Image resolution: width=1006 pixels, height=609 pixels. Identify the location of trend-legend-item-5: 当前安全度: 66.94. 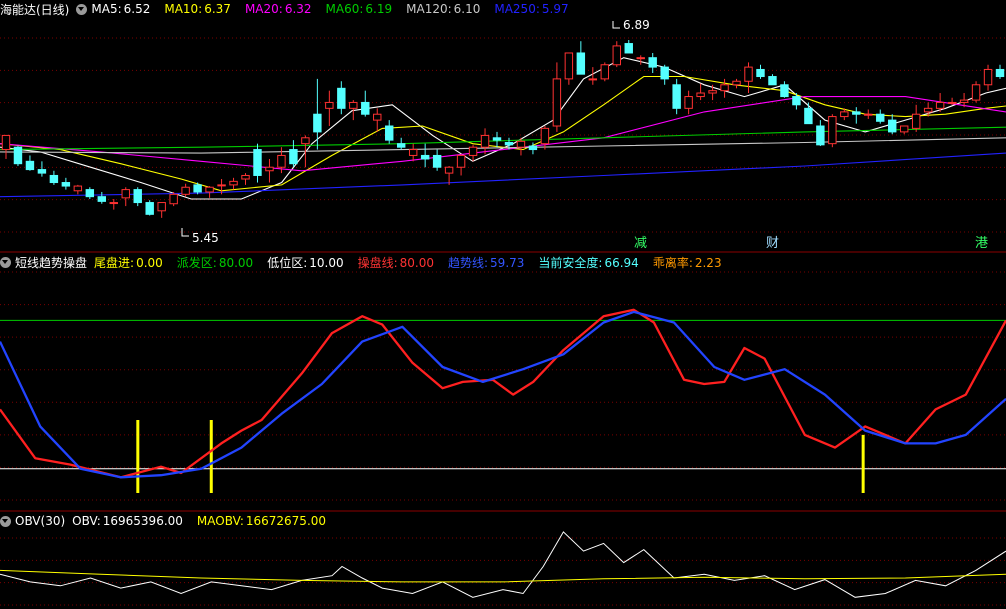
(591, 263).